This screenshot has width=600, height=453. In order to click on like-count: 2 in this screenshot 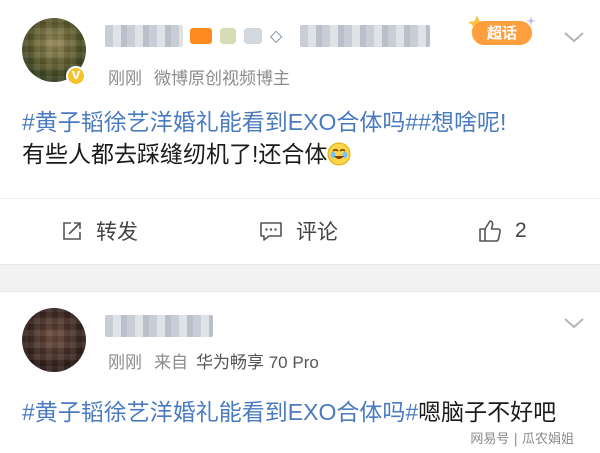, I will do `click(521, 230)`.